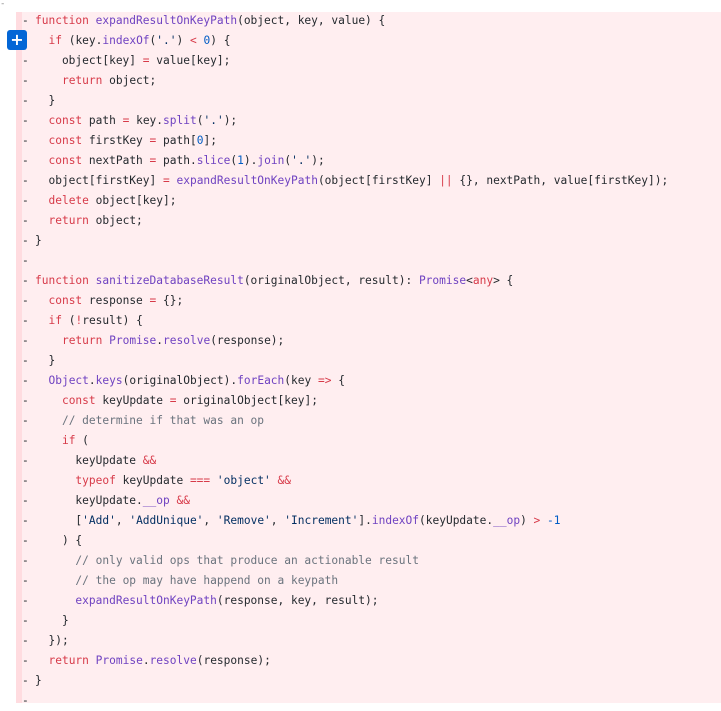 The image size is (721, 711). Describe the element at coordinates (311, 20) in the screenshot. I see `code-token: (object, key, value) {` at that location.